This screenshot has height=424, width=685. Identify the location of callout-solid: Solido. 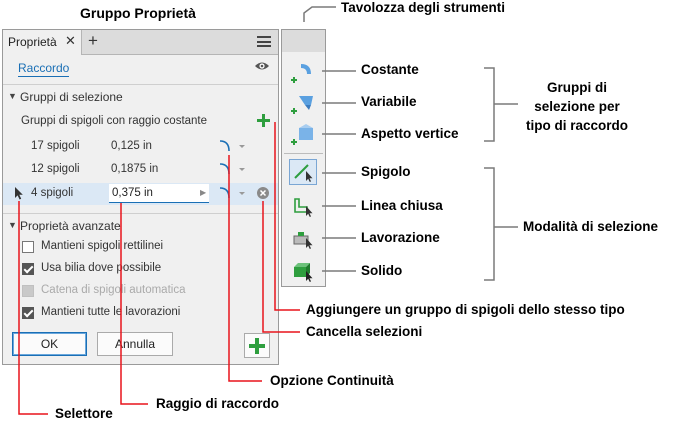
(382, 270).